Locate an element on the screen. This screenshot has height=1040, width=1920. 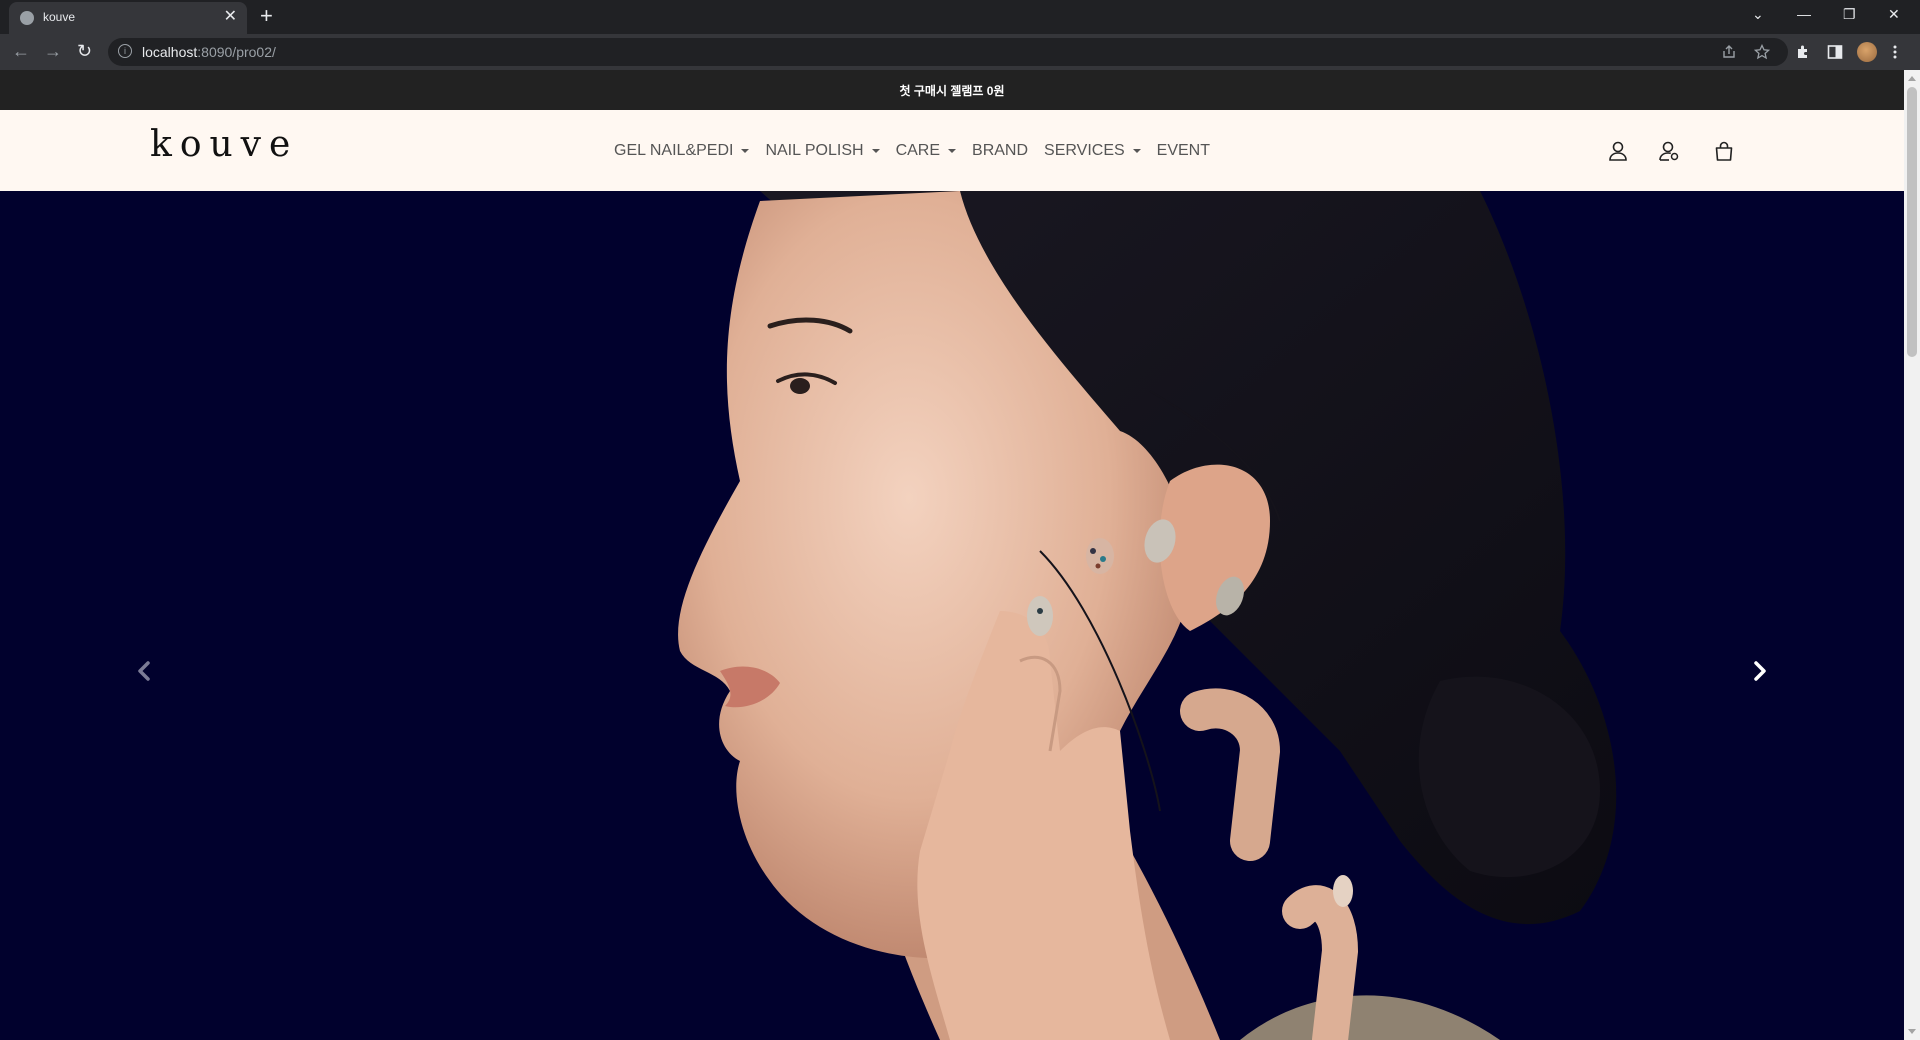
side-panel-icon is located at coordinates (1835, 52).